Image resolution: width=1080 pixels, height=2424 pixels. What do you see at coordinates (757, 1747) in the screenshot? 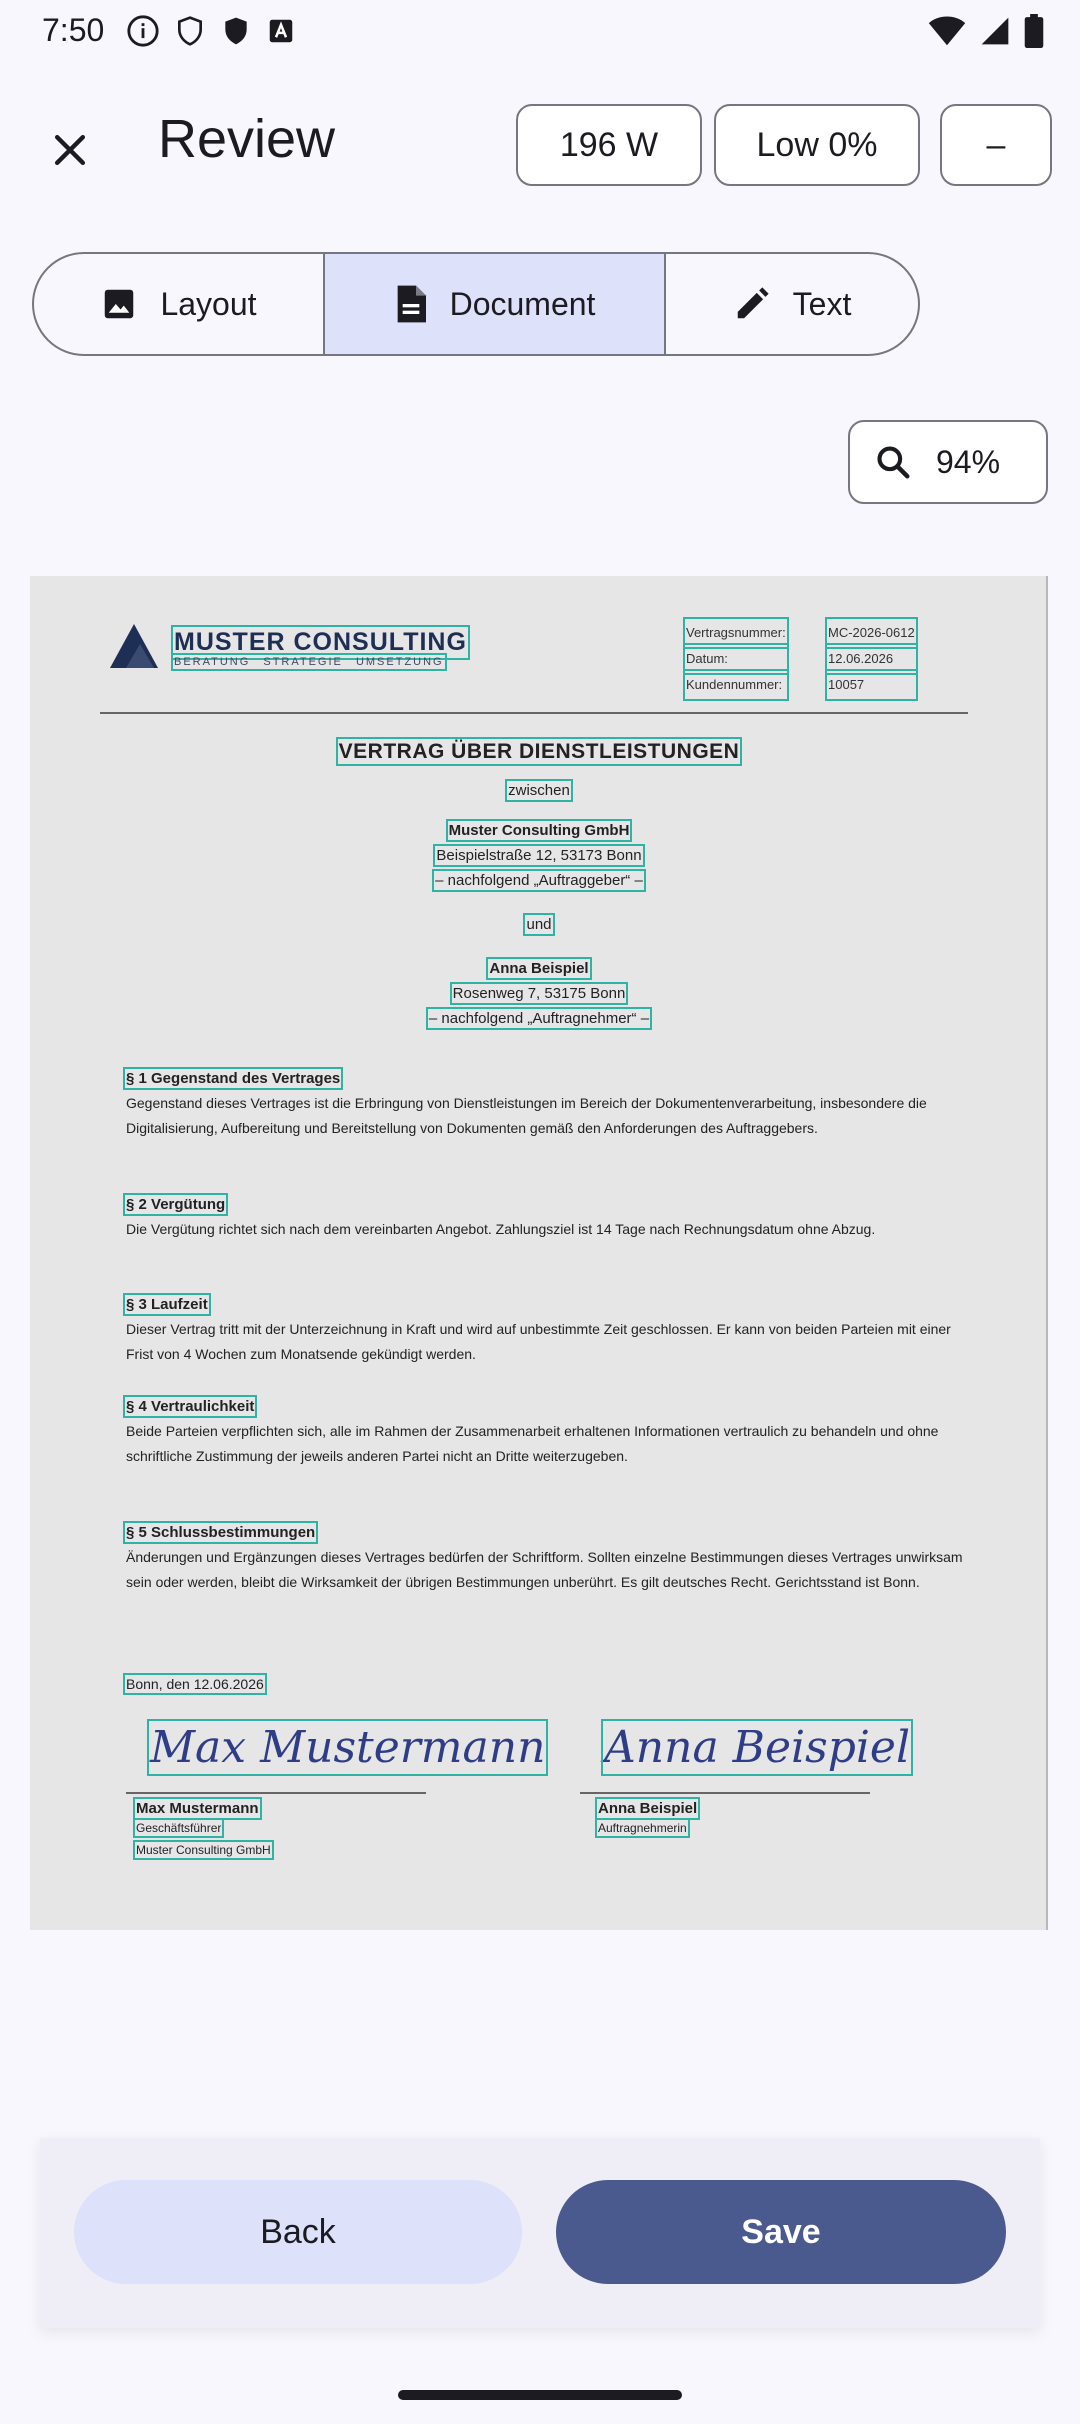
I see `signature-2: Anna Beispiel` at bounding box center [757, 1747].